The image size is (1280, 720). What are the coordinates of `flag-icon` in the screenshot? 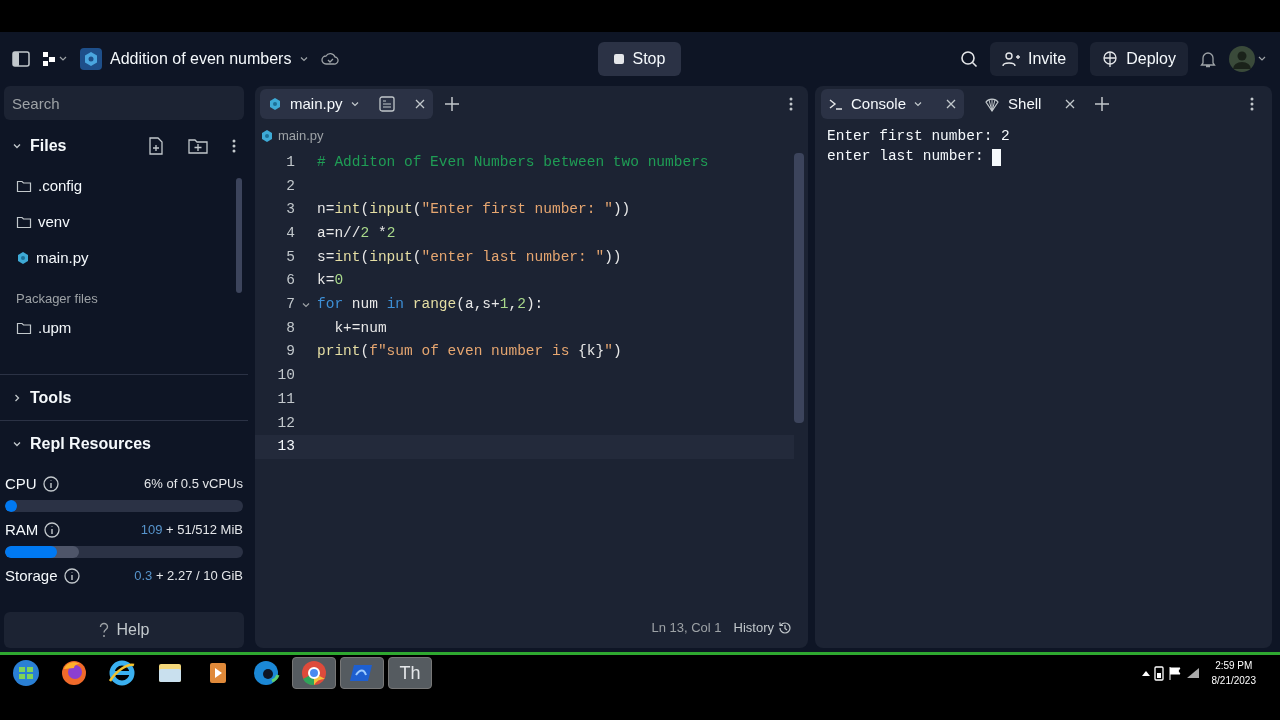 It's located at (1174, 673).